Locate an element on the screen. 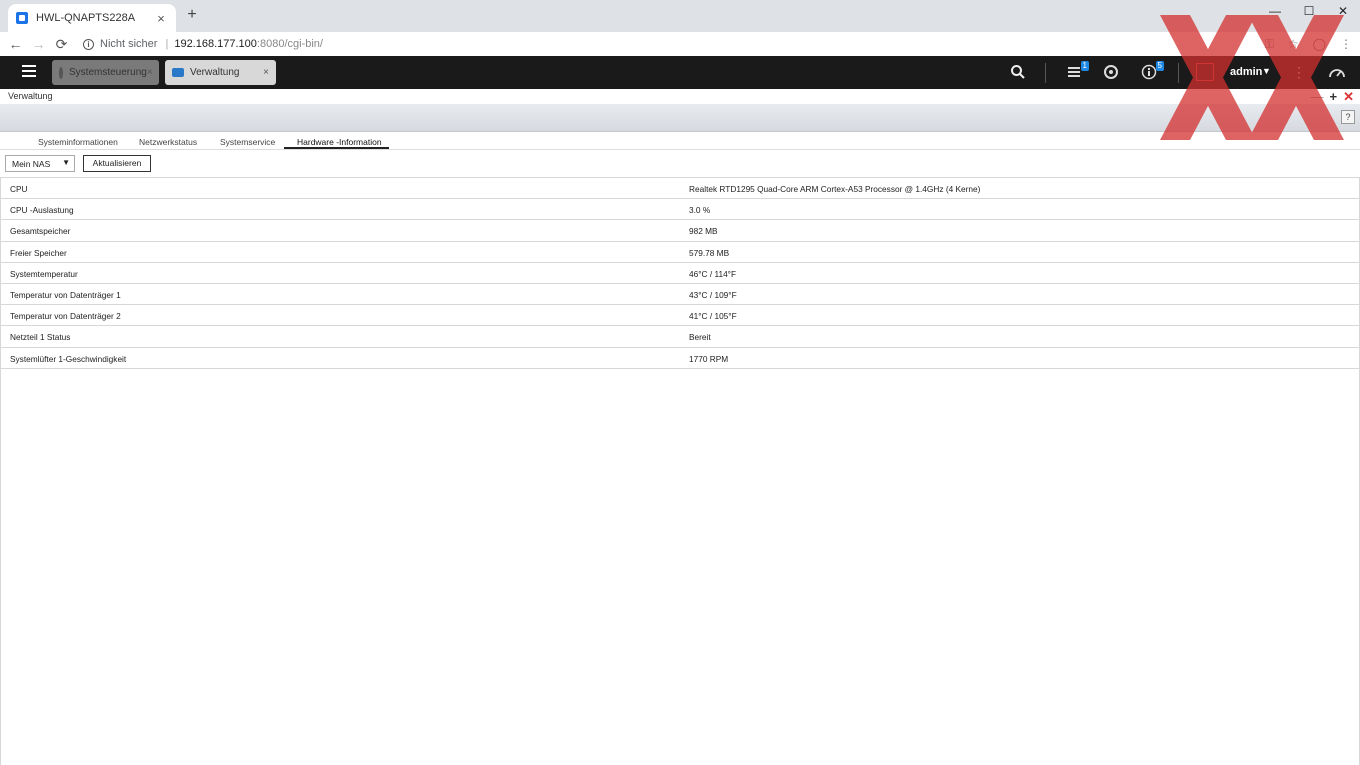 This screenshot has width=1360, height=765. row-value: 1770 RPM is located at coordinates (709, 358).